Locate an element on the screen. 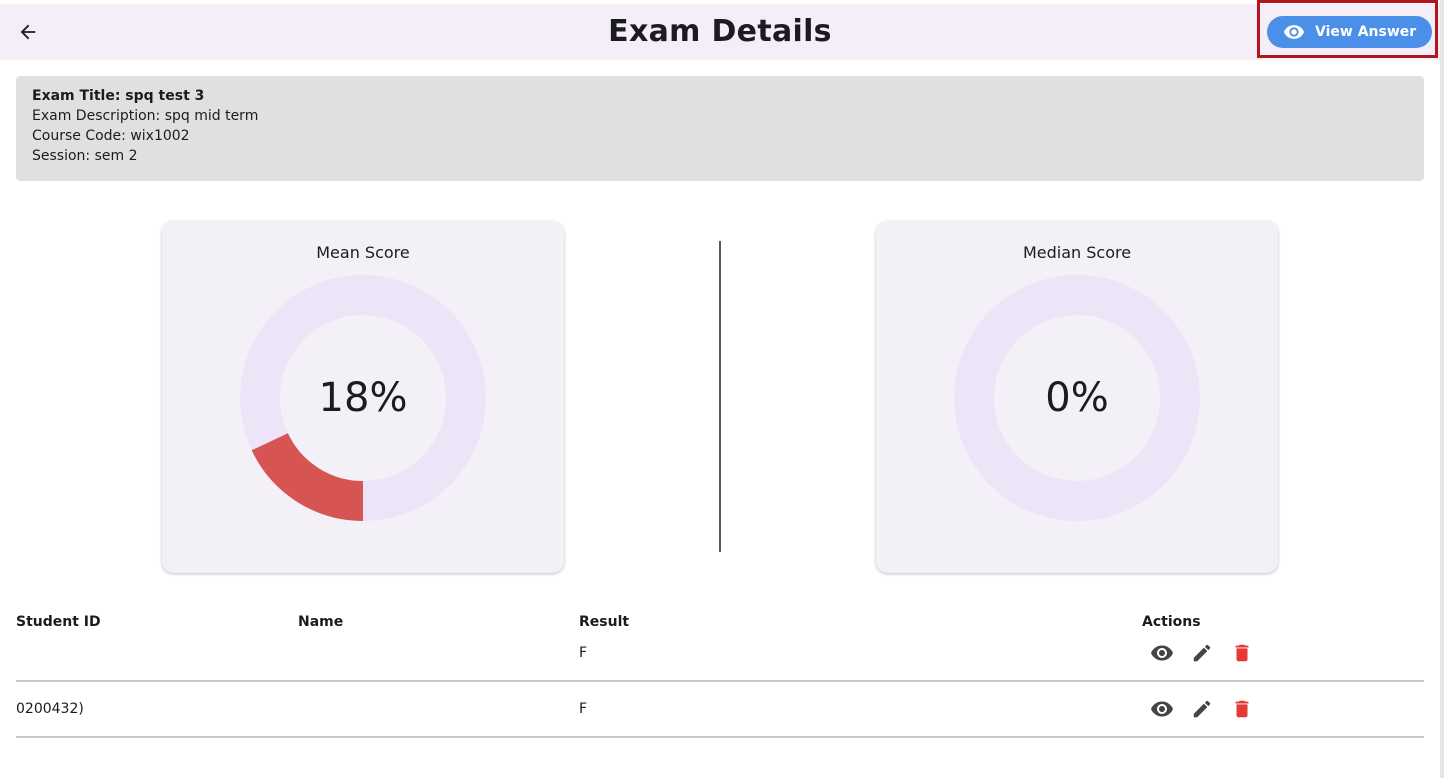 The width and height of the screenshot is (1444, 778). mean-score-value: 18% is located at coordinates (363, 398).